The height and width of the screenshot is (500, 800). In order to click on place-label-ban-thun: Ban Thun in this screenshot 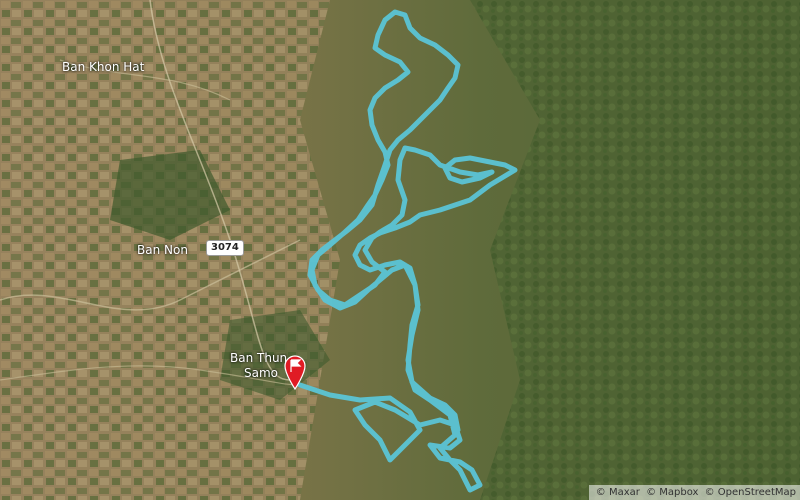, I will do `click(259, 358)`.